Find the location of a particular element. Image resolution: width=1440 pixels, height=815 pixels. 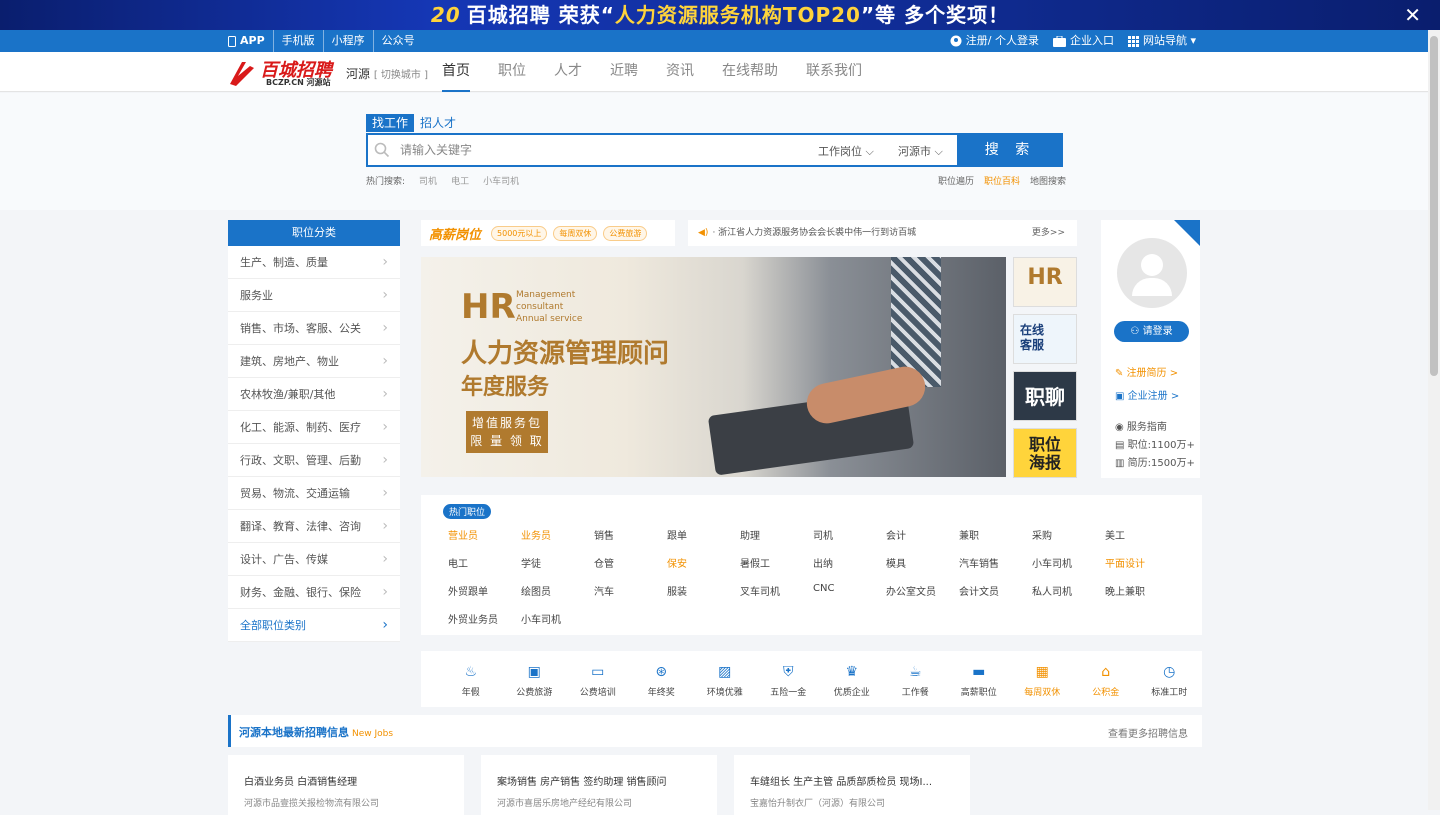

high-salary-bar: 高薪岗位 5000元以上 每周双休 公费旅游 is located at coordinates (548, 233).